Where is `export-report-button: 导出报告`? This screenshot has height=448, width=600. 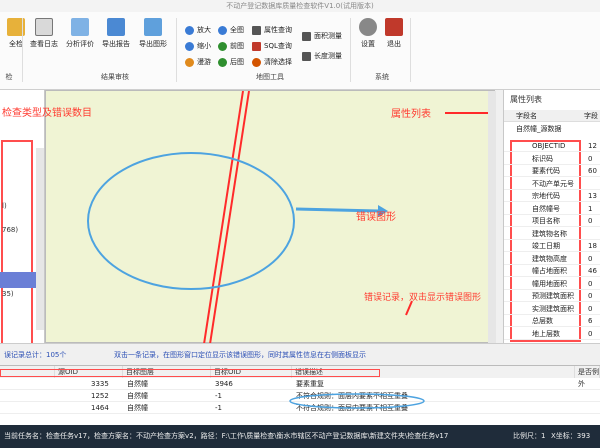 export-report-button: 导出报告 is located at coordinates (116, 33).